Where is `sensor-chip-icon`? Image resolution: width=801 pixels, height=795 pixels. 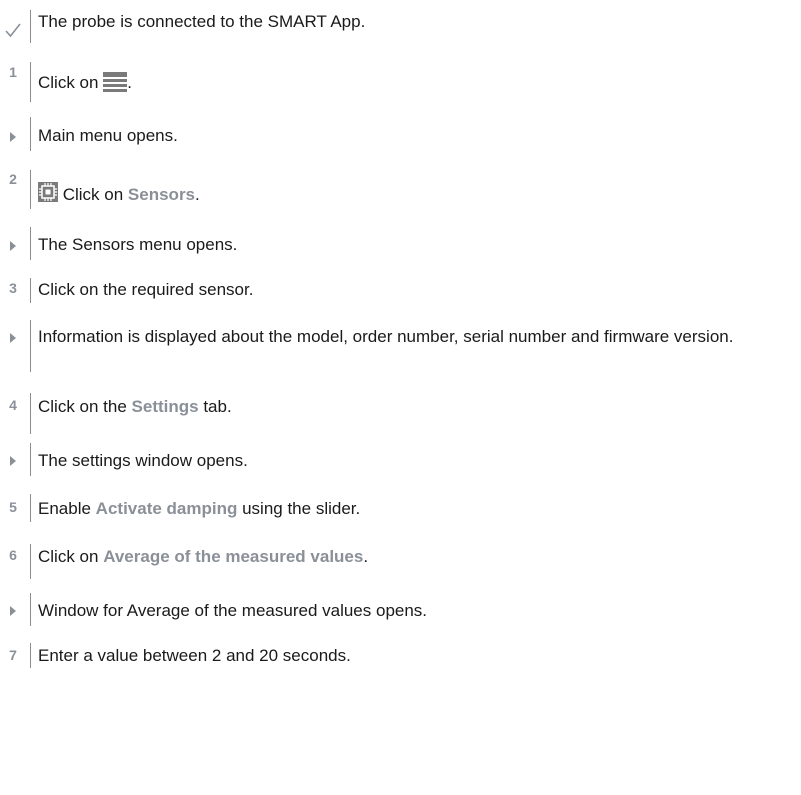
sensor-chip-icon is located at coordinates (48, 194).